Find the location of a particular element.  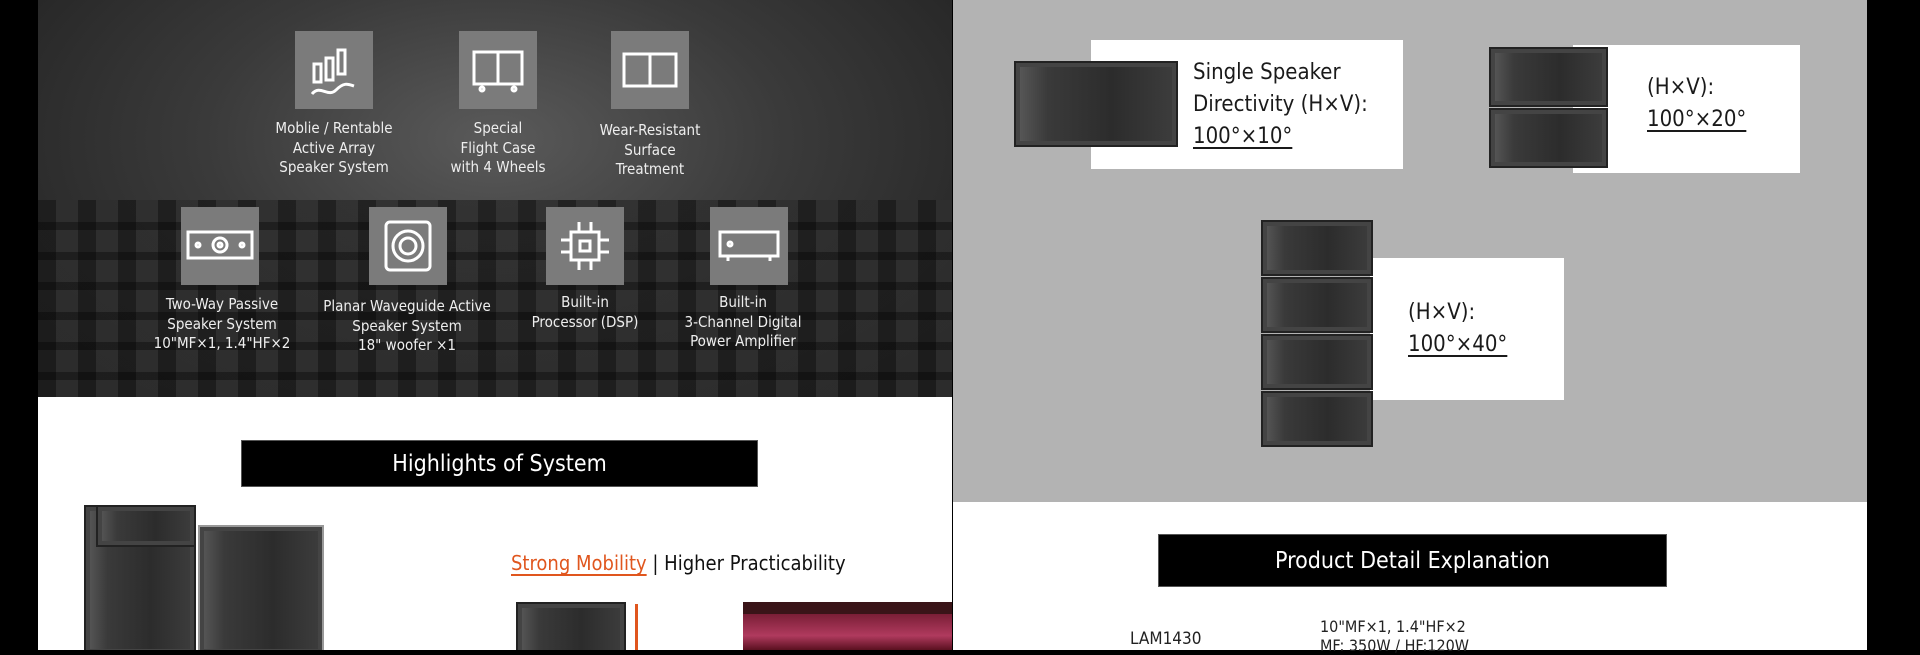

feature-caption: Wear-Resistant Surface Treatment is located at coordinates (650, 149).